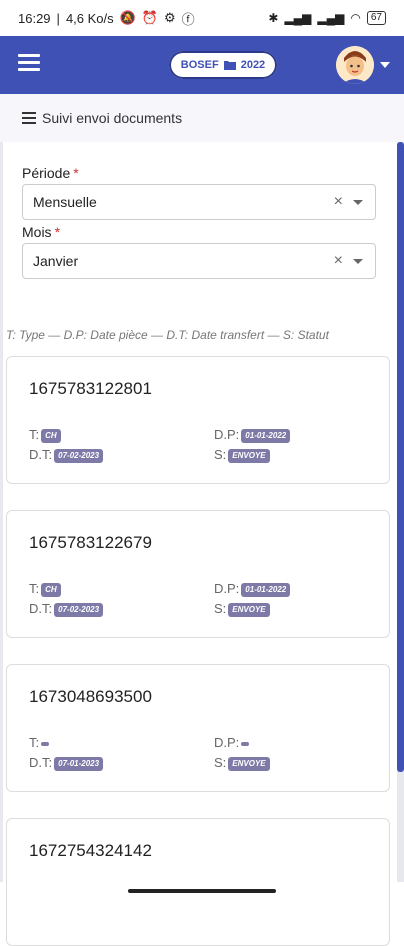 The height and width of the screenshot is (946, 404). I want to click on document-id: 1673048693500, so click(90, 696).